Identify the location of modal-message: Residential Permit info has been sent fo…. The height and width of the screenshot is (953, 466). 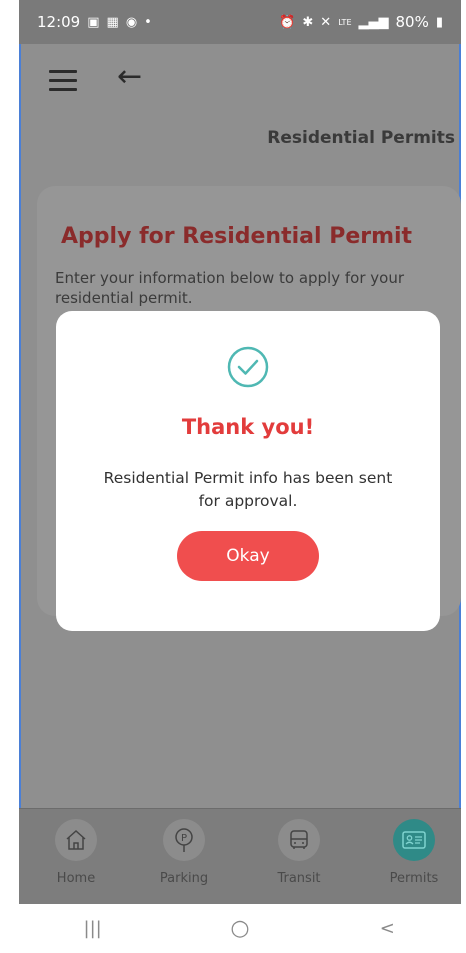
(248, 489).